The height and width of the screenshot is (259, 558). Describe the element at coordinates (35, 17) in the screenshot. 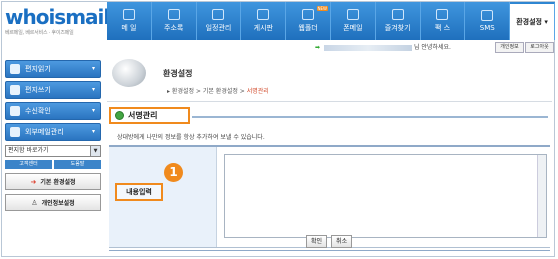

I see `logo-text-1: whois` at that location.